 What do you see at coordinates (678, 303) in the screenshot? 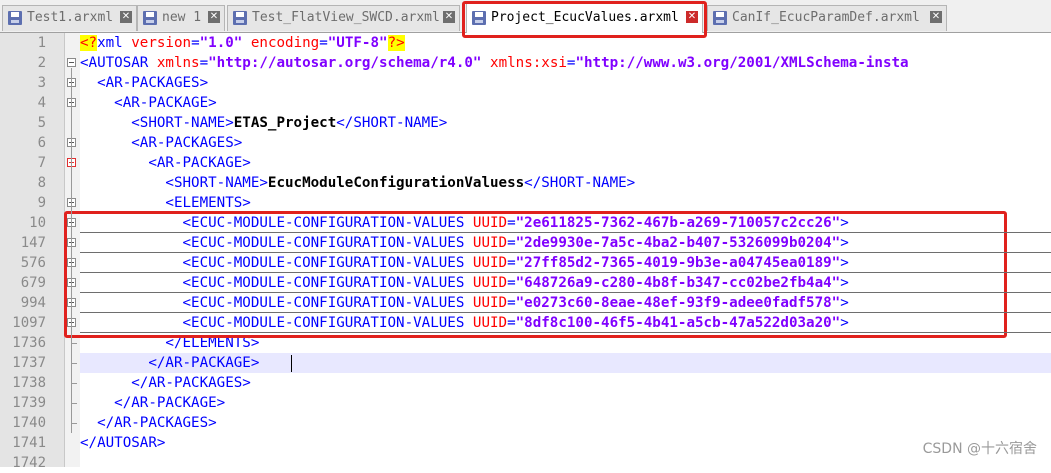
I see `code-token: "e0273c60-8eae-48ef-93f9-adee0fadf578"` at bounding box center [678, 303].